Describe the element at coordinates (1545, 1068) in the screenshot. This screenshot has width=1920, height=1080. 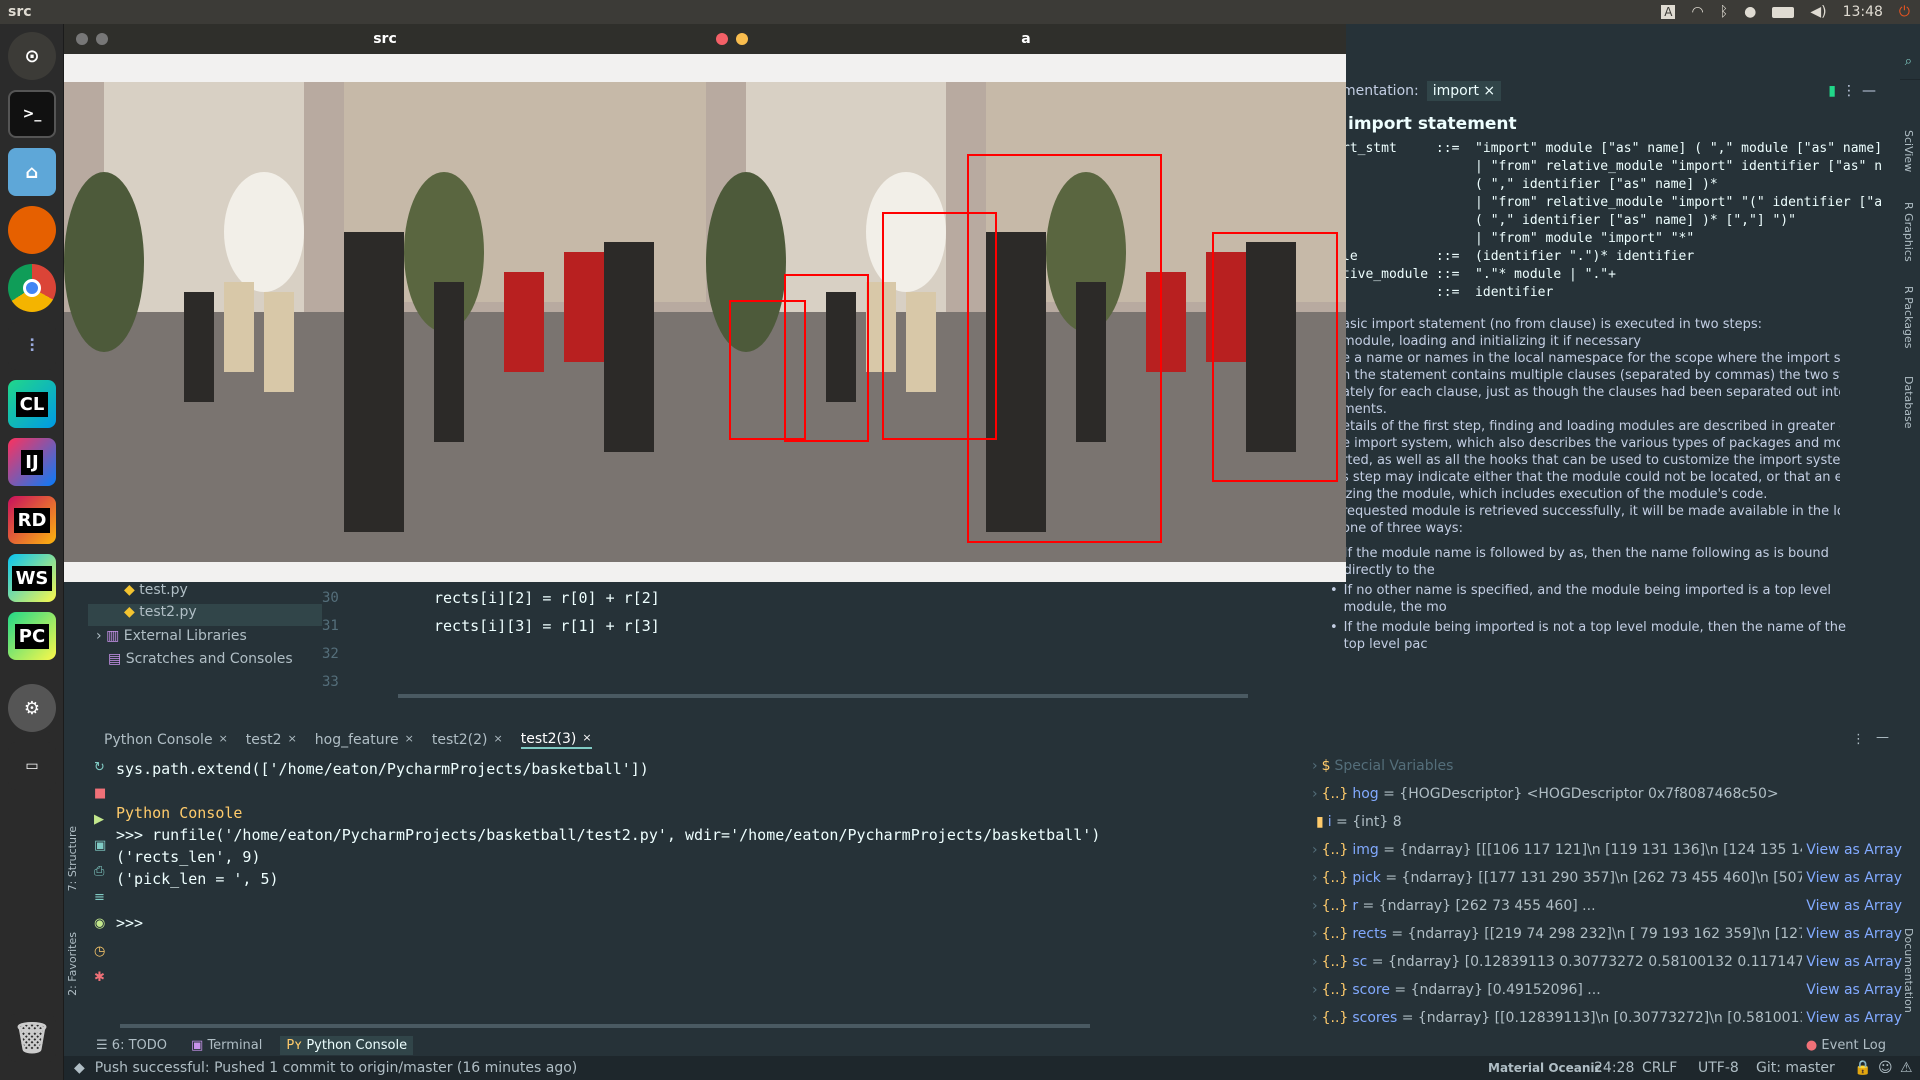
I see `theme-indicator: Material Oceanic` at that location.